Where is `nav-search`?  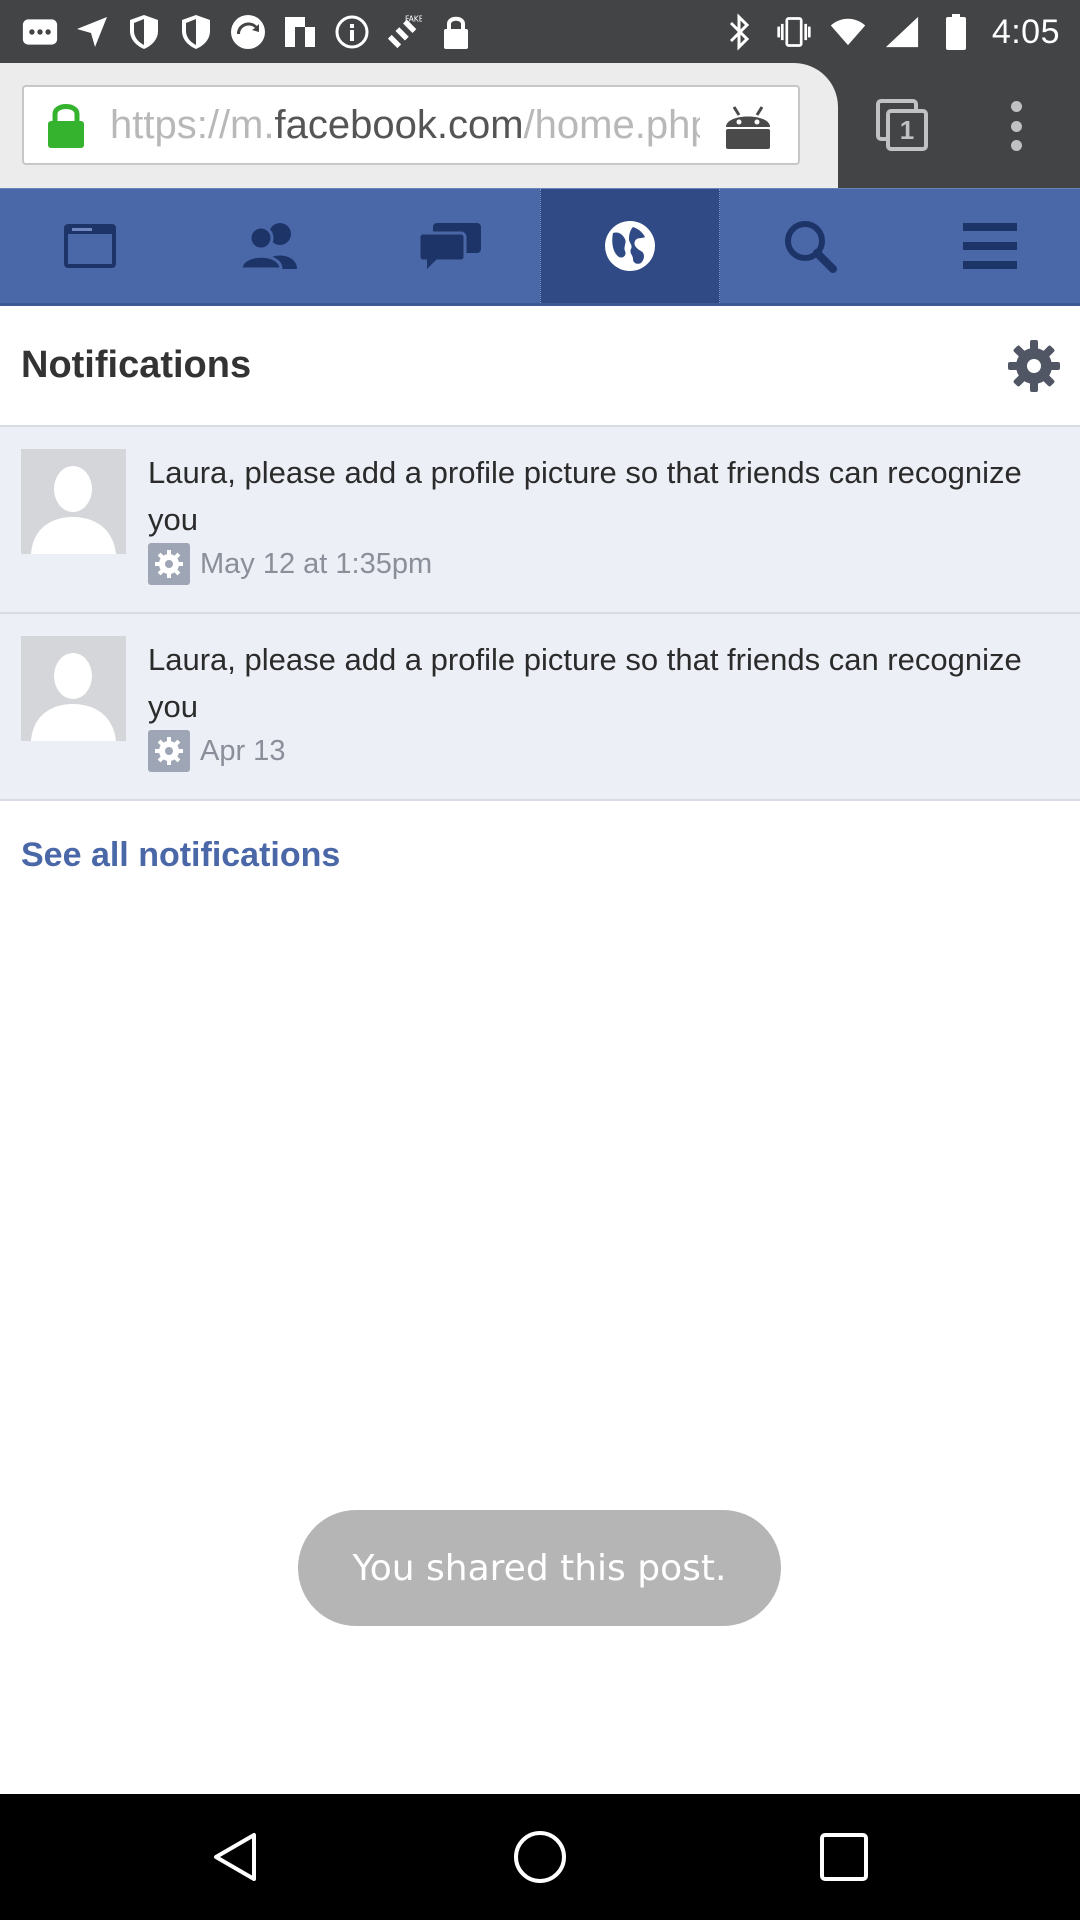 nav-search is located at coordinates (810, 248).